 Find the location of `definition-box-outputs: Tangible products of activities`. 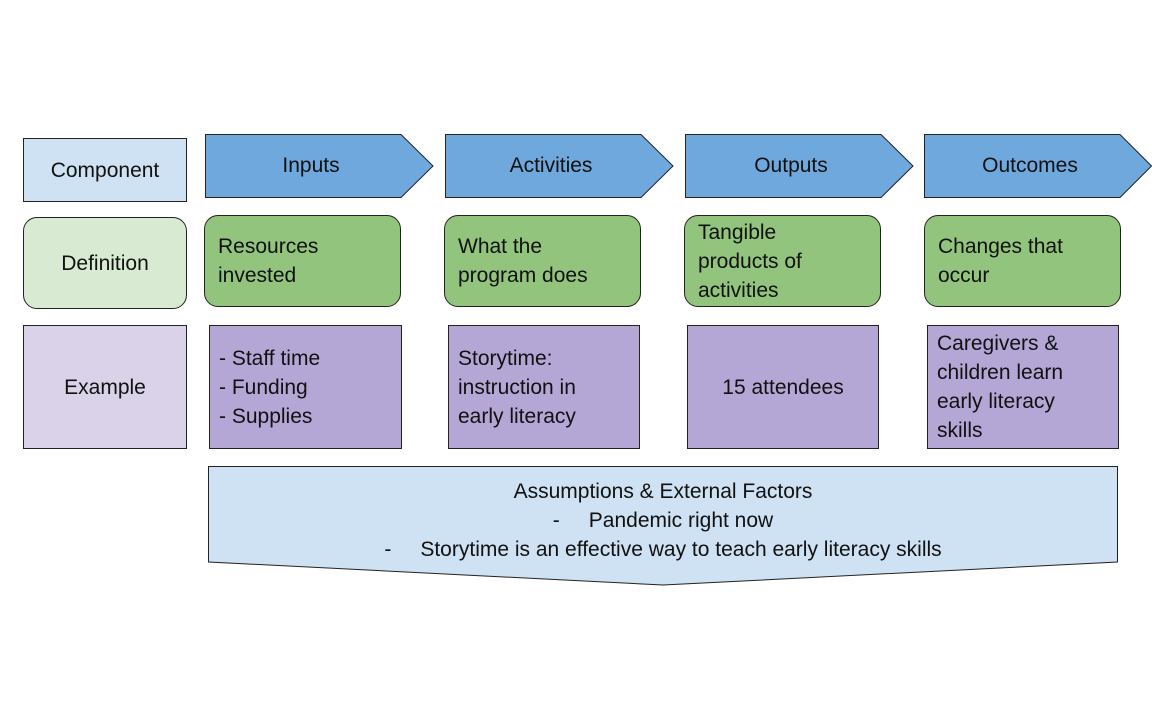

definition-box-outputs: Tangible products of activities is located at coordinates (782, 261).